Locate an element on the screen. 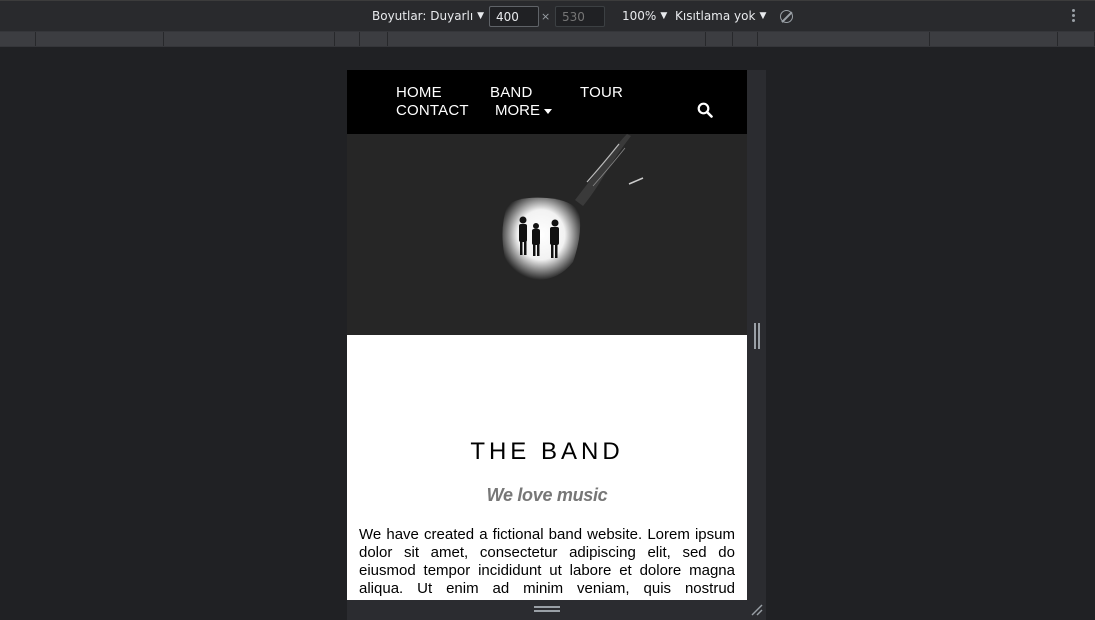  site-navbar: HOME BAND TOUR CONTACT MORE is located at coordinates (547, 102).